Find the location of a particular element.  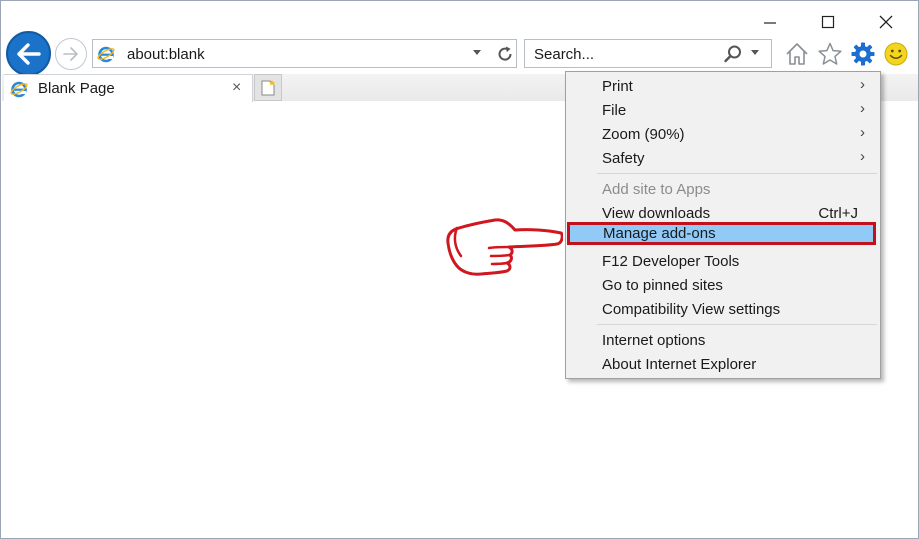

forward-arrow-icon is located at coordinates (70, 54).